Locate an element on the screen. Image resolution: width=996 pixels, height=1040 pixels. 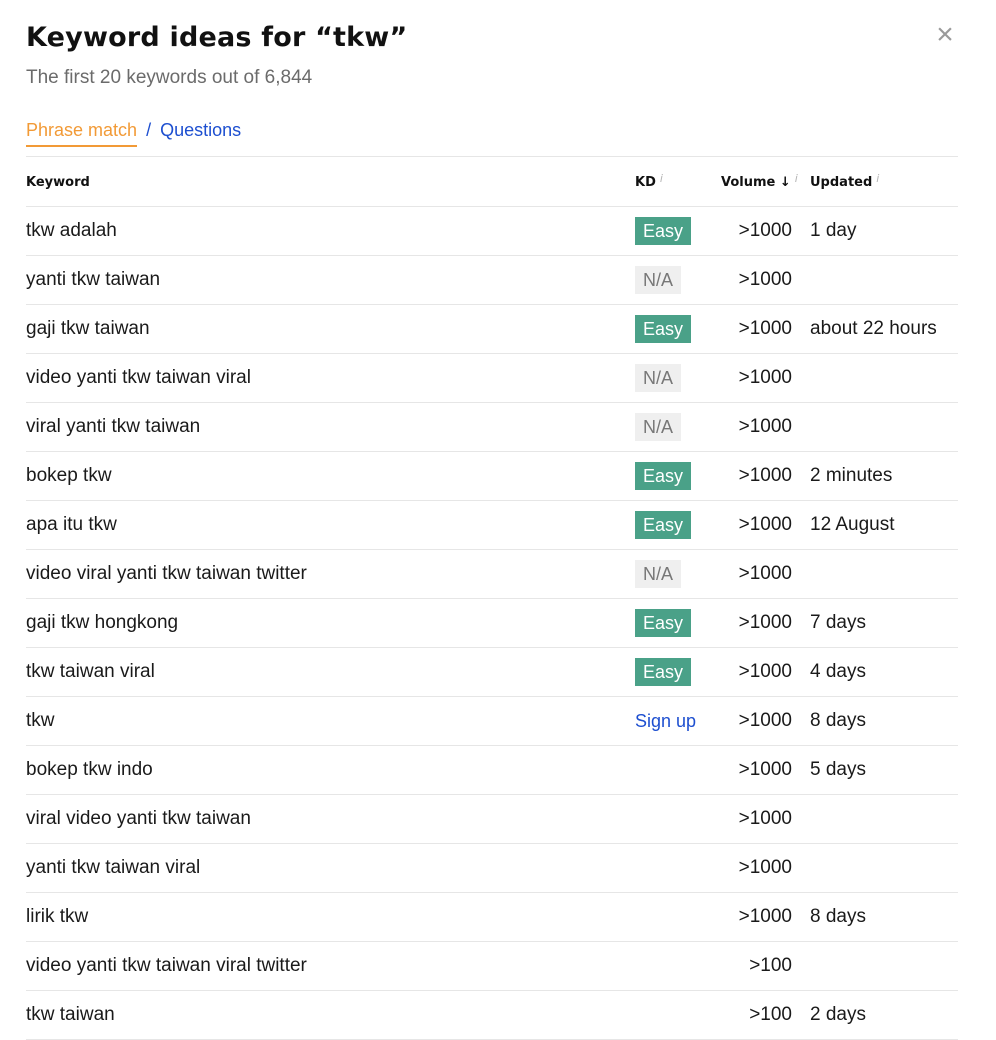
tab-questions: Questions is located at coordinates (200, 130).